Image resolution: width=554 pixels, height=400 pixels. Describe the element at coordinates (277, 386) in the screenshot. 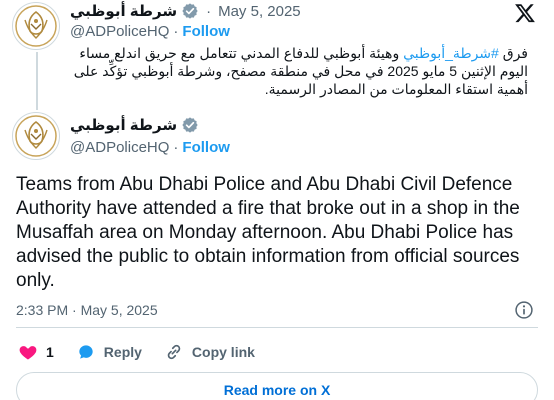

I see `read-more-button: Read more on X` at that location.